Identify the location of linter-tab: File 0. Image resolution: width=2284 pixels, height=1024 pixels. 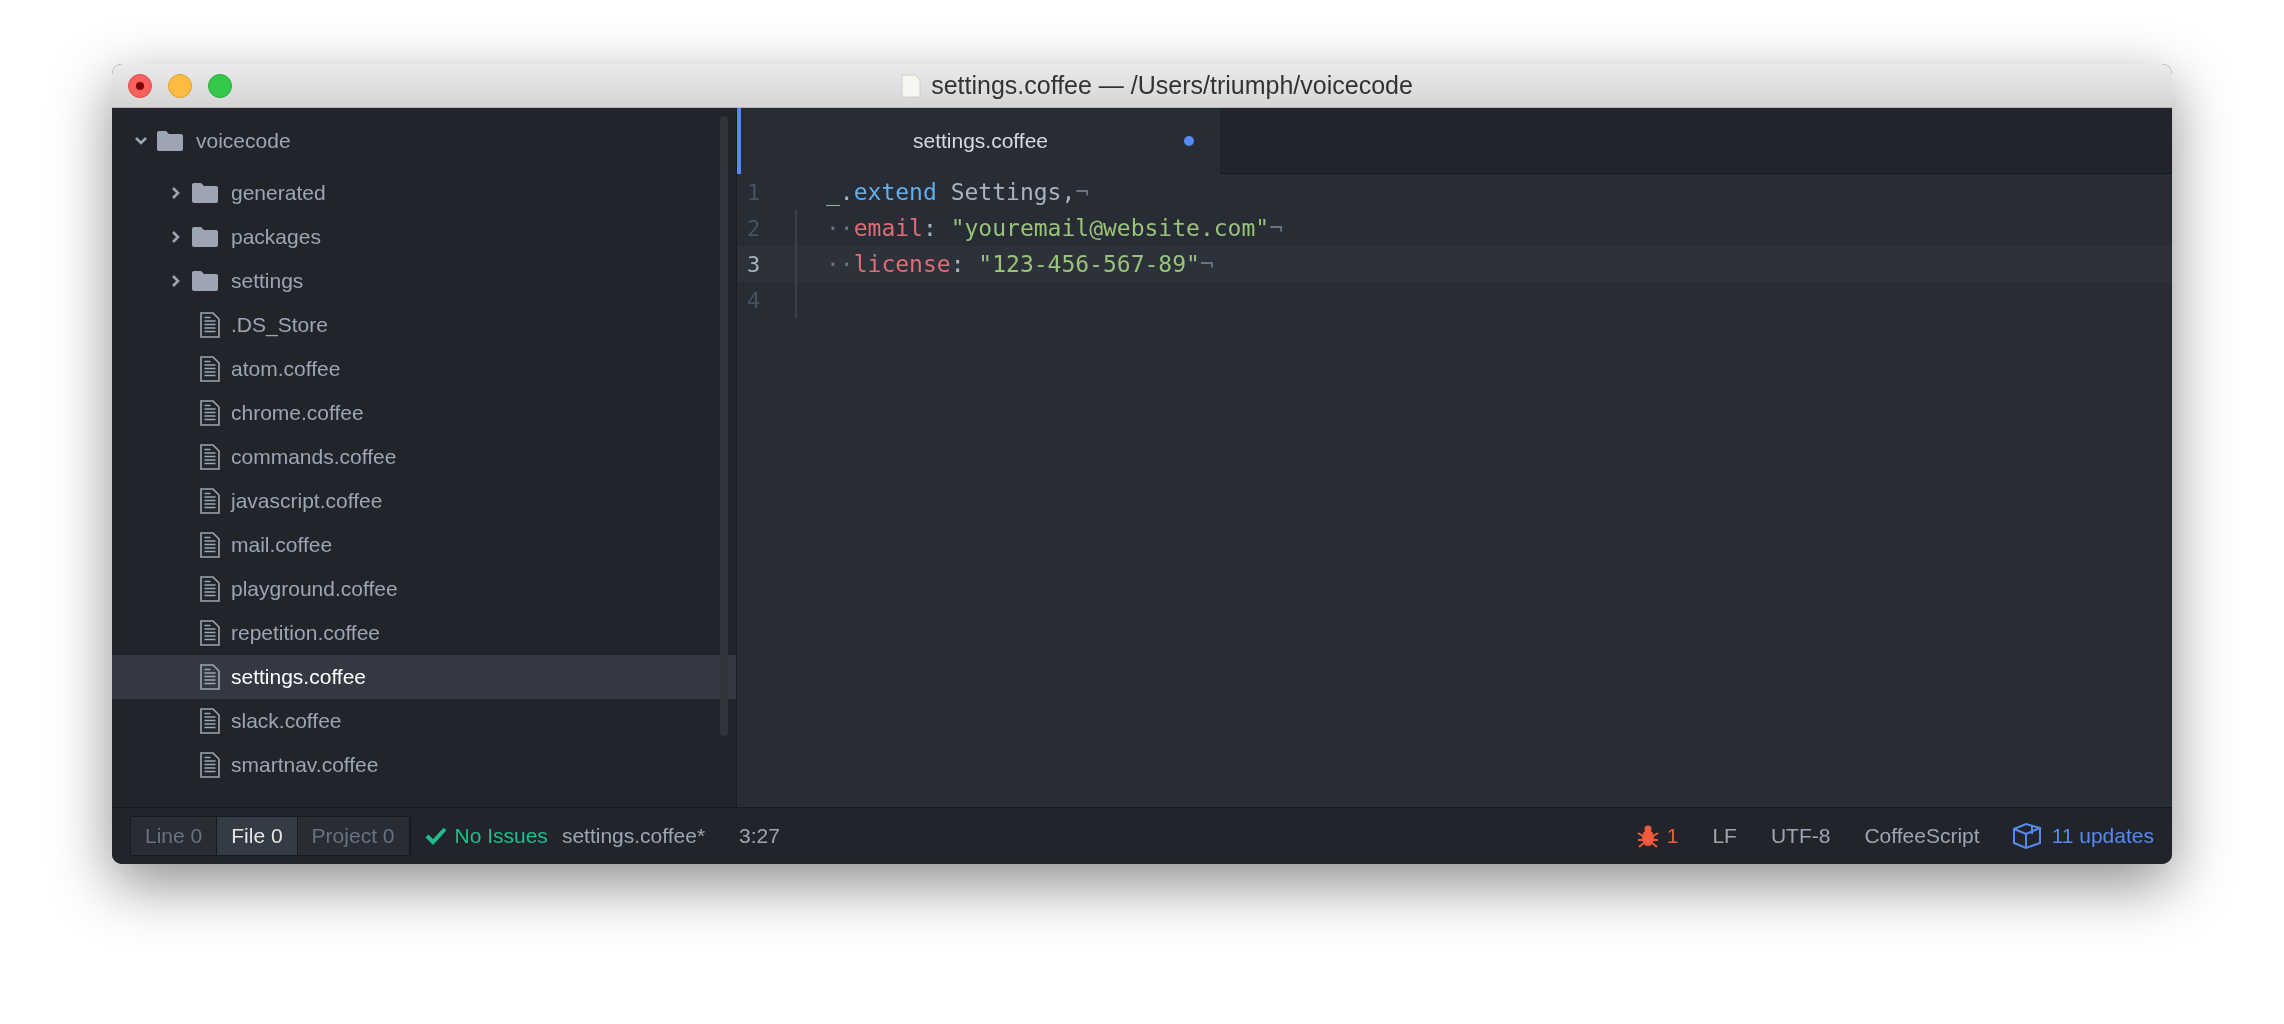
(257, 836).